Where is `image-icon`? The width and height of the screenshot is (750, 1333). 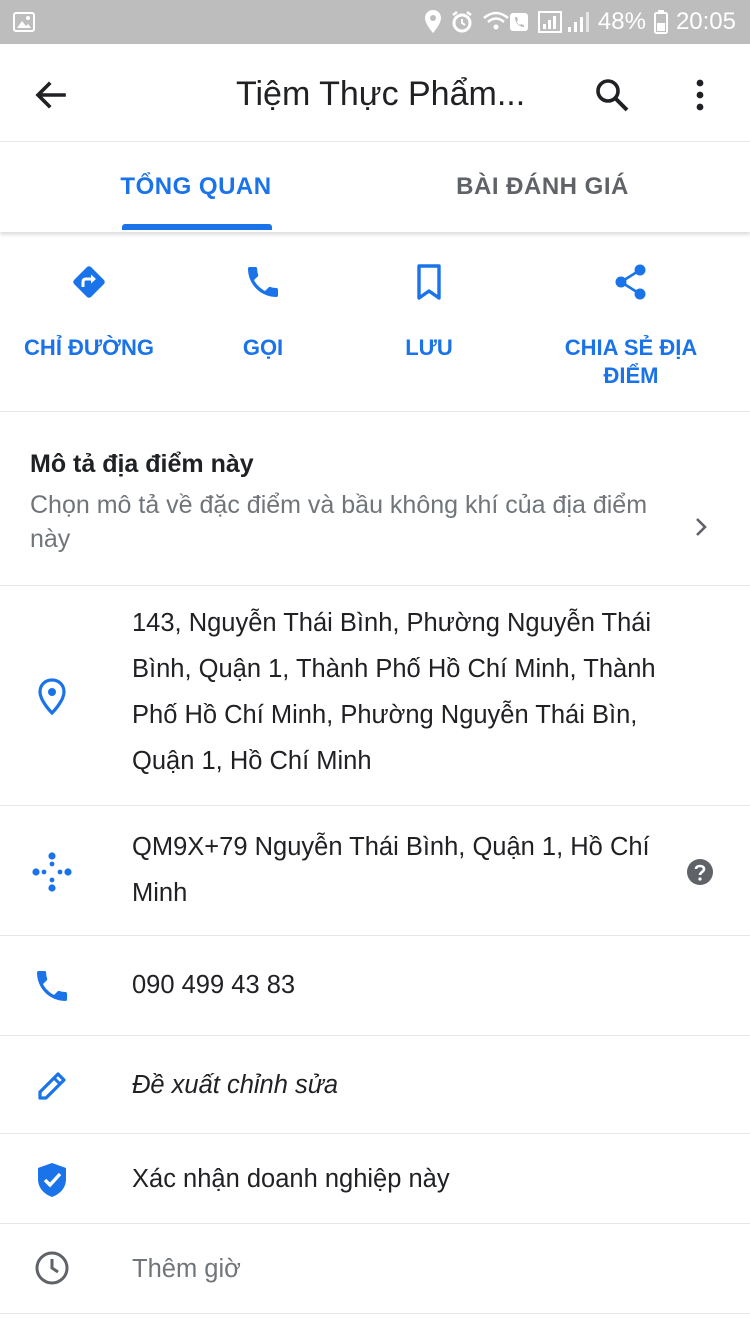
image-icon is located at coordinates (24, 22).